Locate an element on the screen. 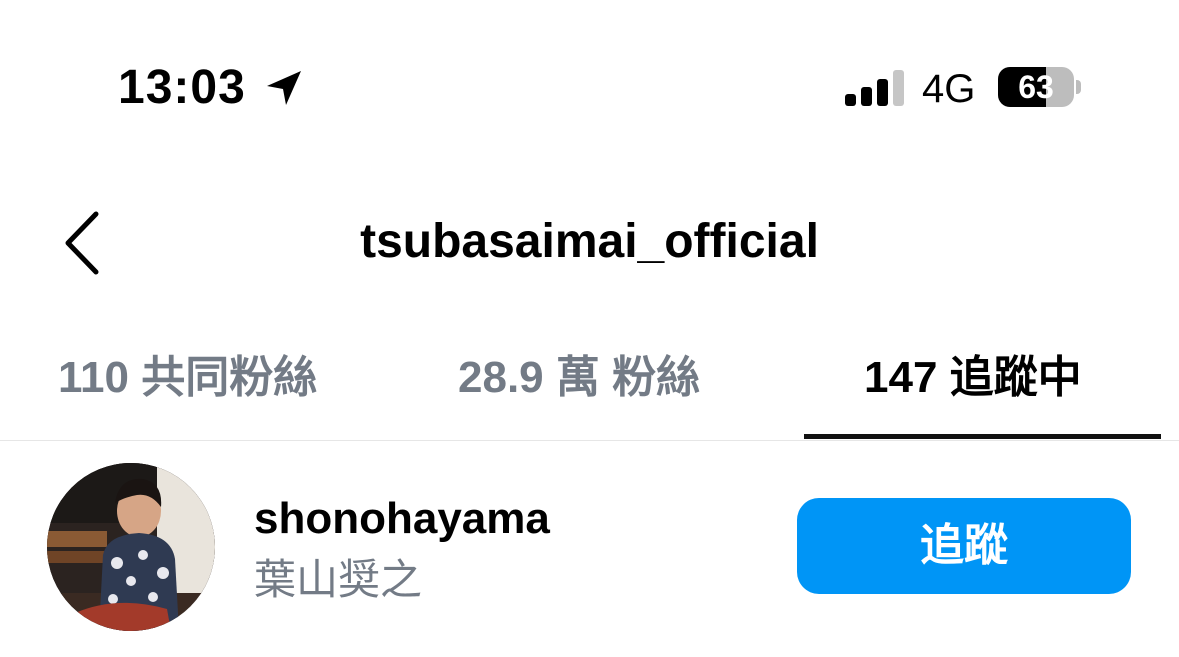 This screenshot has width=1179, height=657. tab-mutual-followers: 110 共同粉絲 is located at coordinates (187, 378).